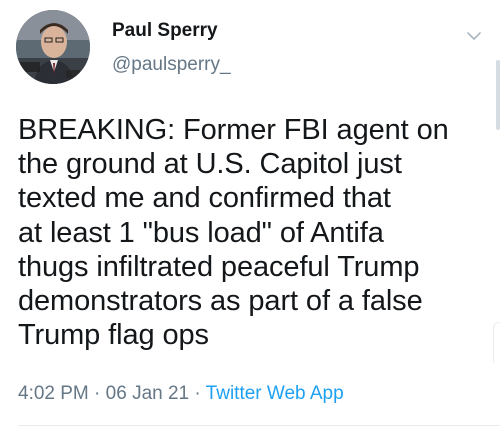 This screenshot has width=500, height=427. Describe the element at coordinates (113, 335) in the screenshot. I see `tweet-text-line: Trump flag ops` at that location.